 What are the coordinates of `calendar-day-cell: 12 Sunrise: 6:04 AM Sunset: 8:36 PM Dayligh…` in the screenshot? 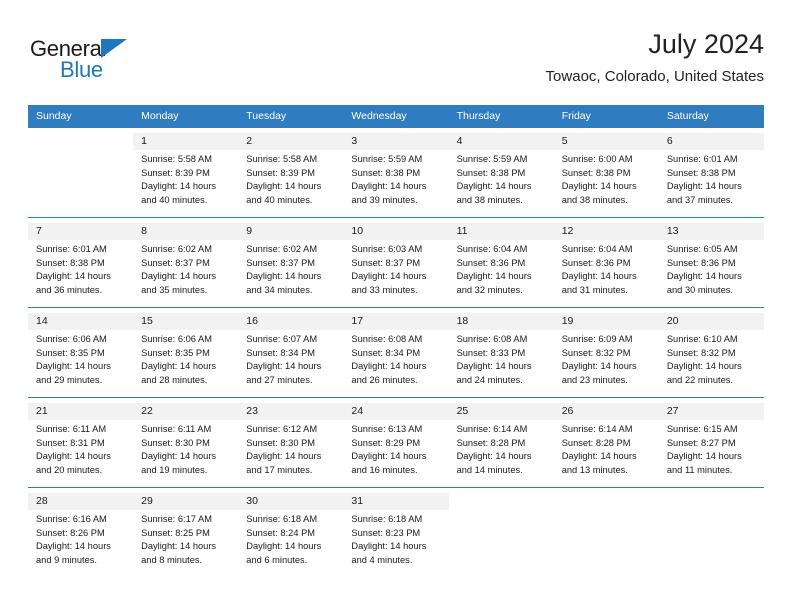 It's located at (606, 265).